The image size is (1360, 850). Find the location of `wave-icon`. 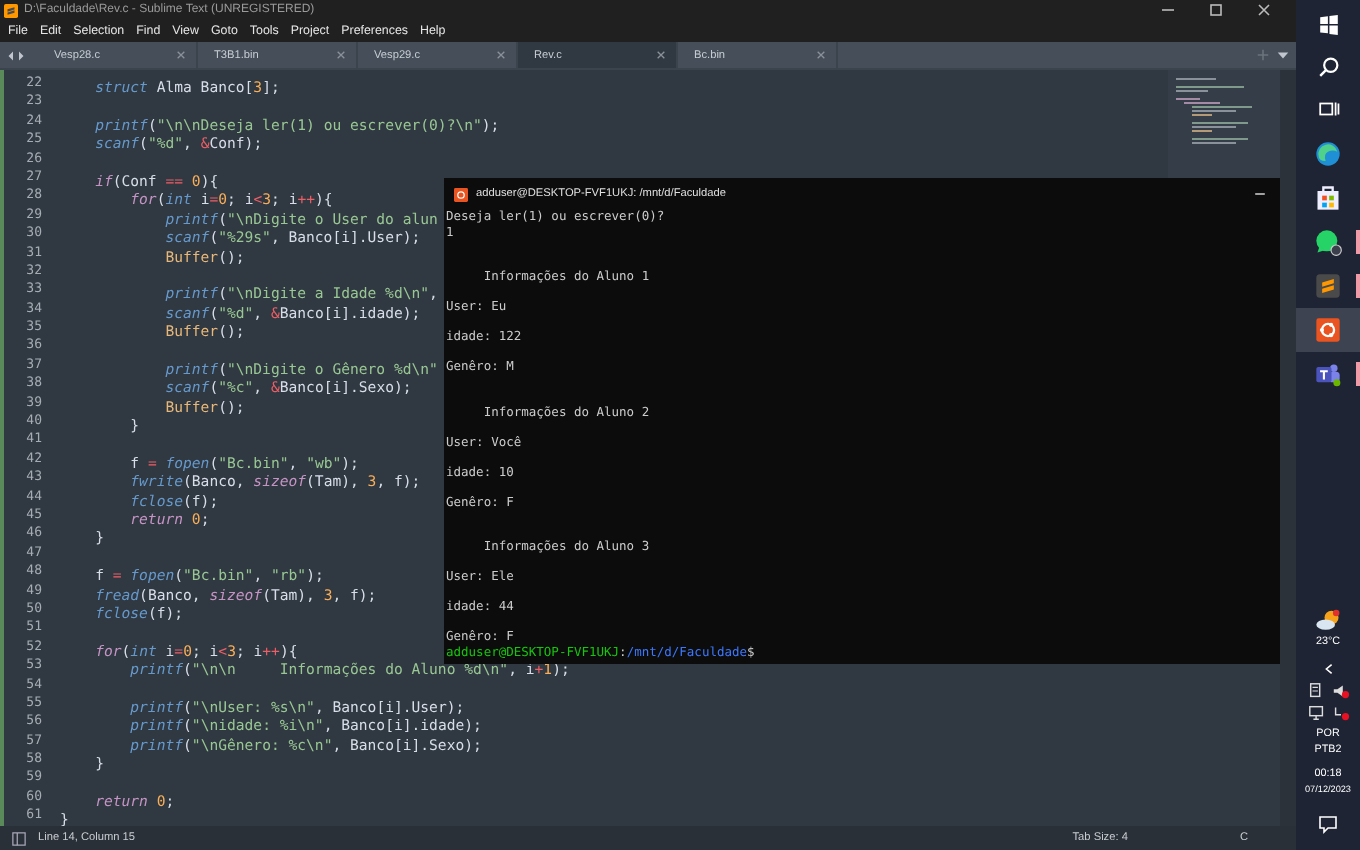

wave-icon is located at coordinates (1328, 154).